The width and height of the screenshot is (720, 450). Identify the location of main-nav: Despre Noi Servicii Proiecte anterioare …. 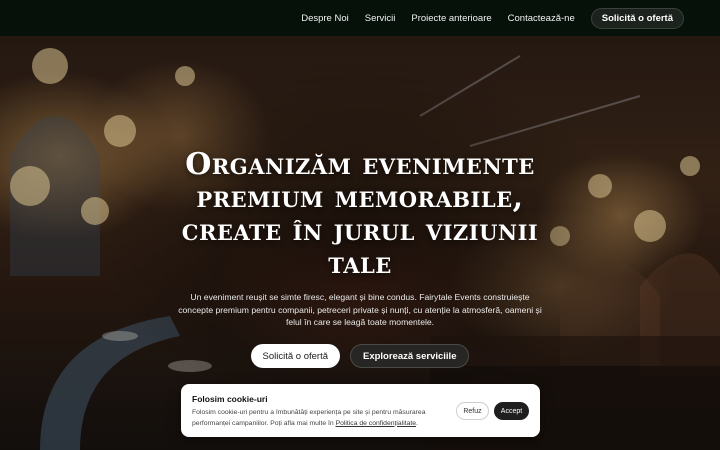
(484, 18).